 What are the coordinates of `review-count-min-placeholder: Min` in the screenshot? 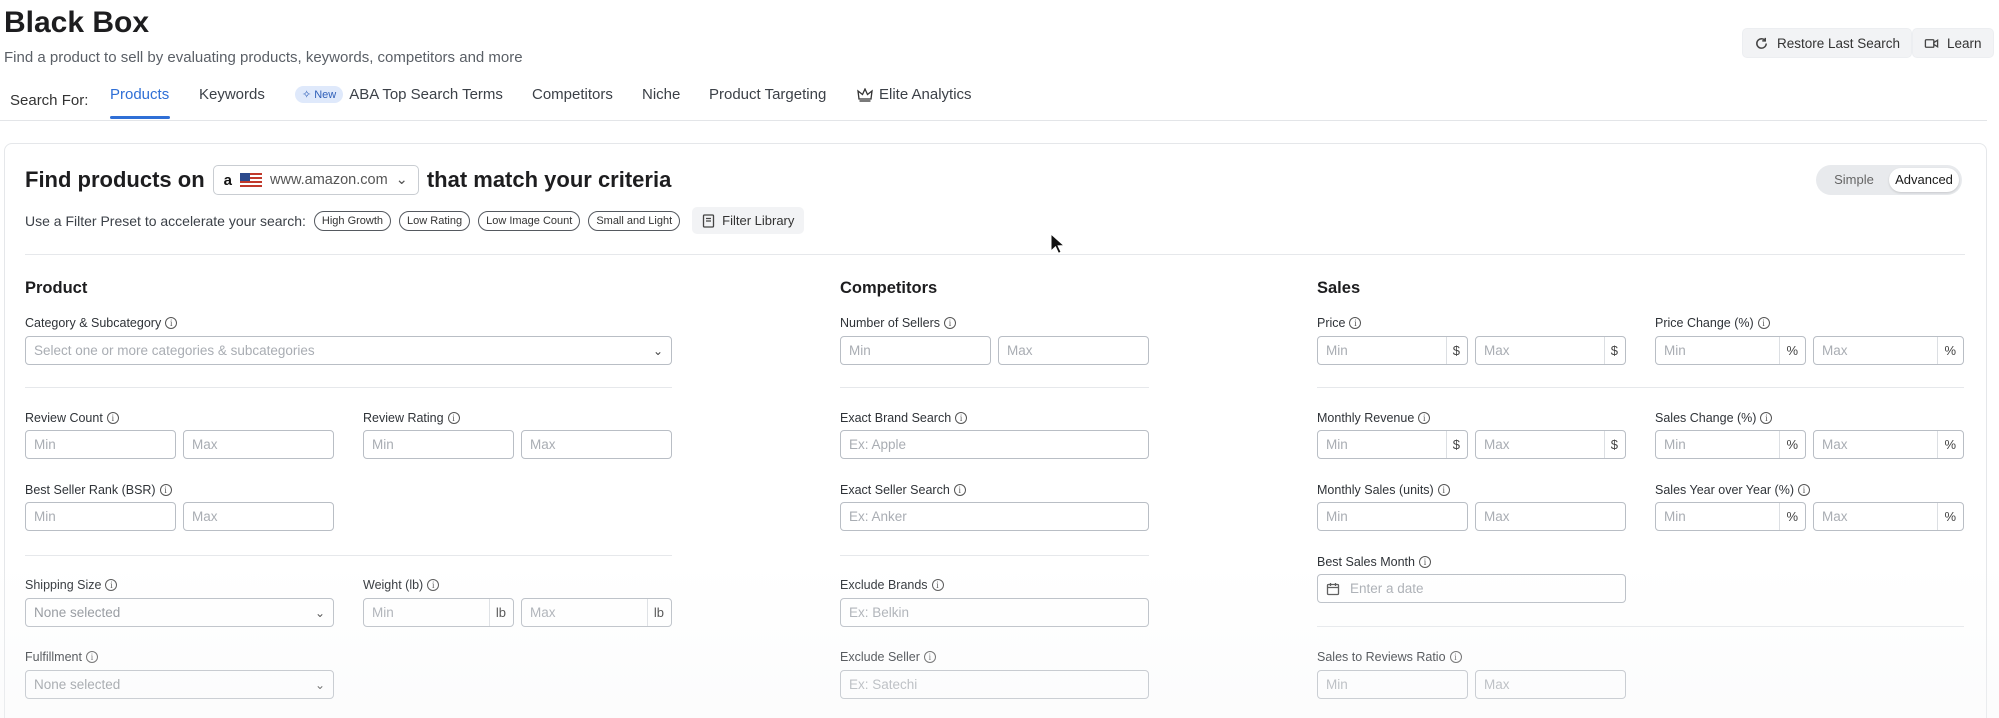 It's located at (45, 444).